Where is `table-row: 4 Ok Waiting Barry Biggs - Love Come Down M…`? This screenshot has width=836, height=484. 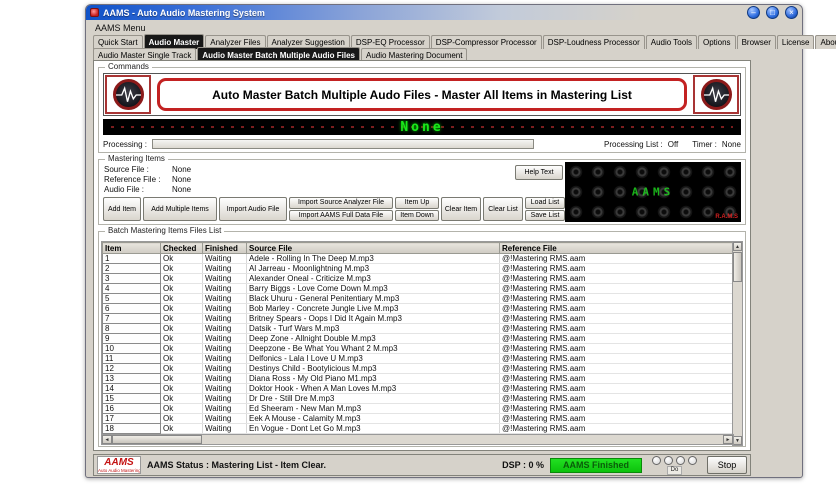 table-row: 4 Ok Waiting Barry Biggs - Love Come Down M… is located at coordinates (417, 288).